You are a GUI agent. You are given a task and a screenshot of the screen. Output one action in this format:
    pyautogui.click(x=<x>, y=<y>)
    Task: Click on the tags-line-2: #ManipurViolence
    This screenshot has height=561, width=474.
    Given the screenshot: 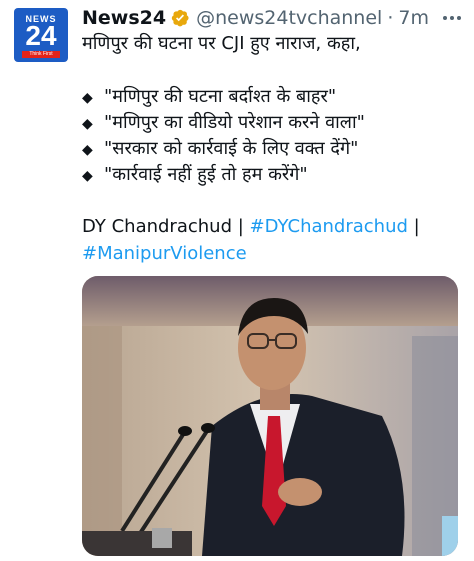 What is the action you would take?
    pyautogui.click(x=164, y=254)
    